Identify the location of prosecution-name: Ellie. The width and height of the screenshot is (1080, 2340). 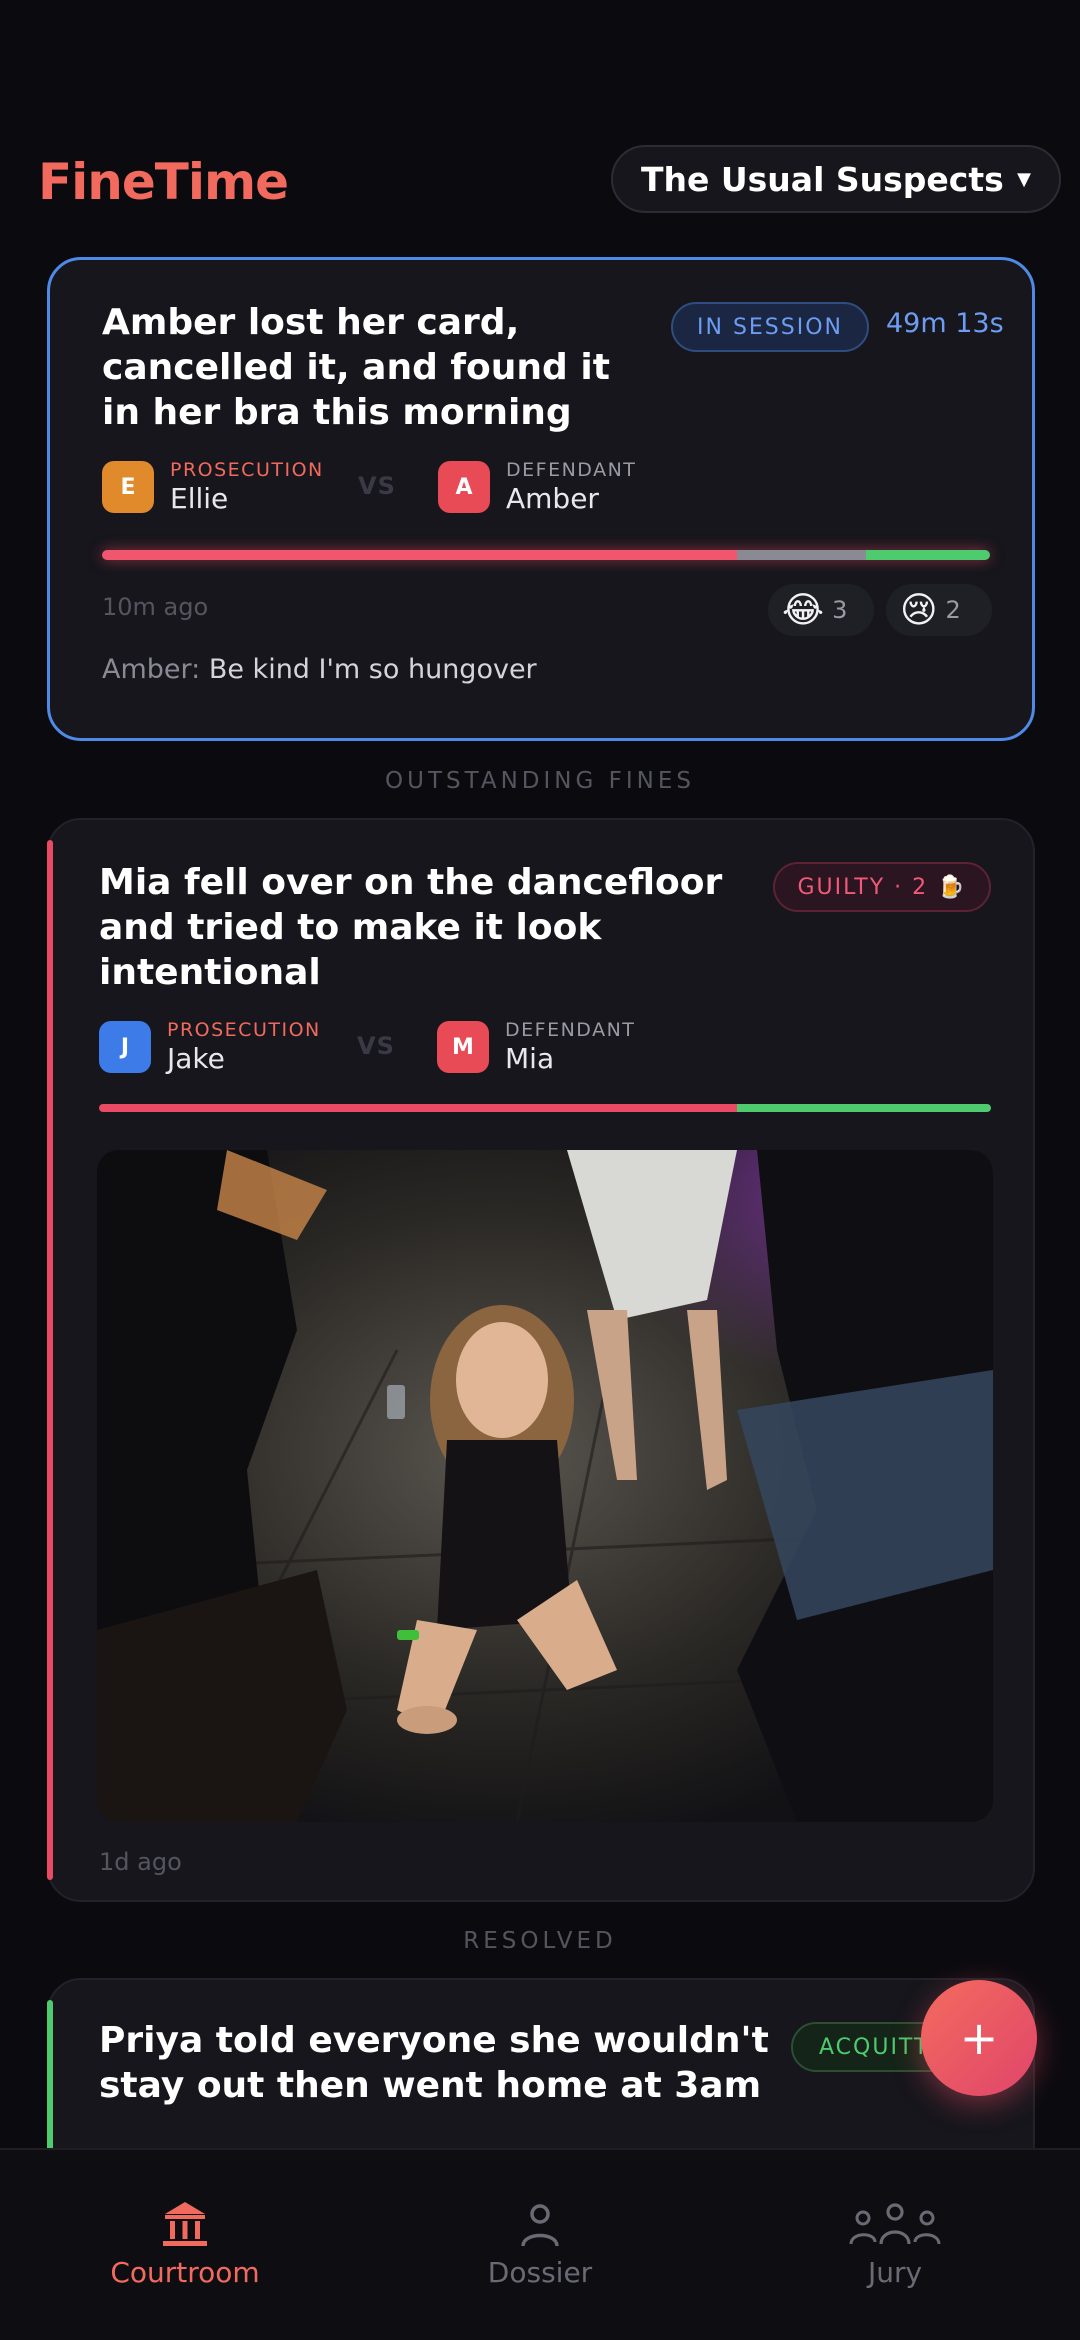
(199, 498).